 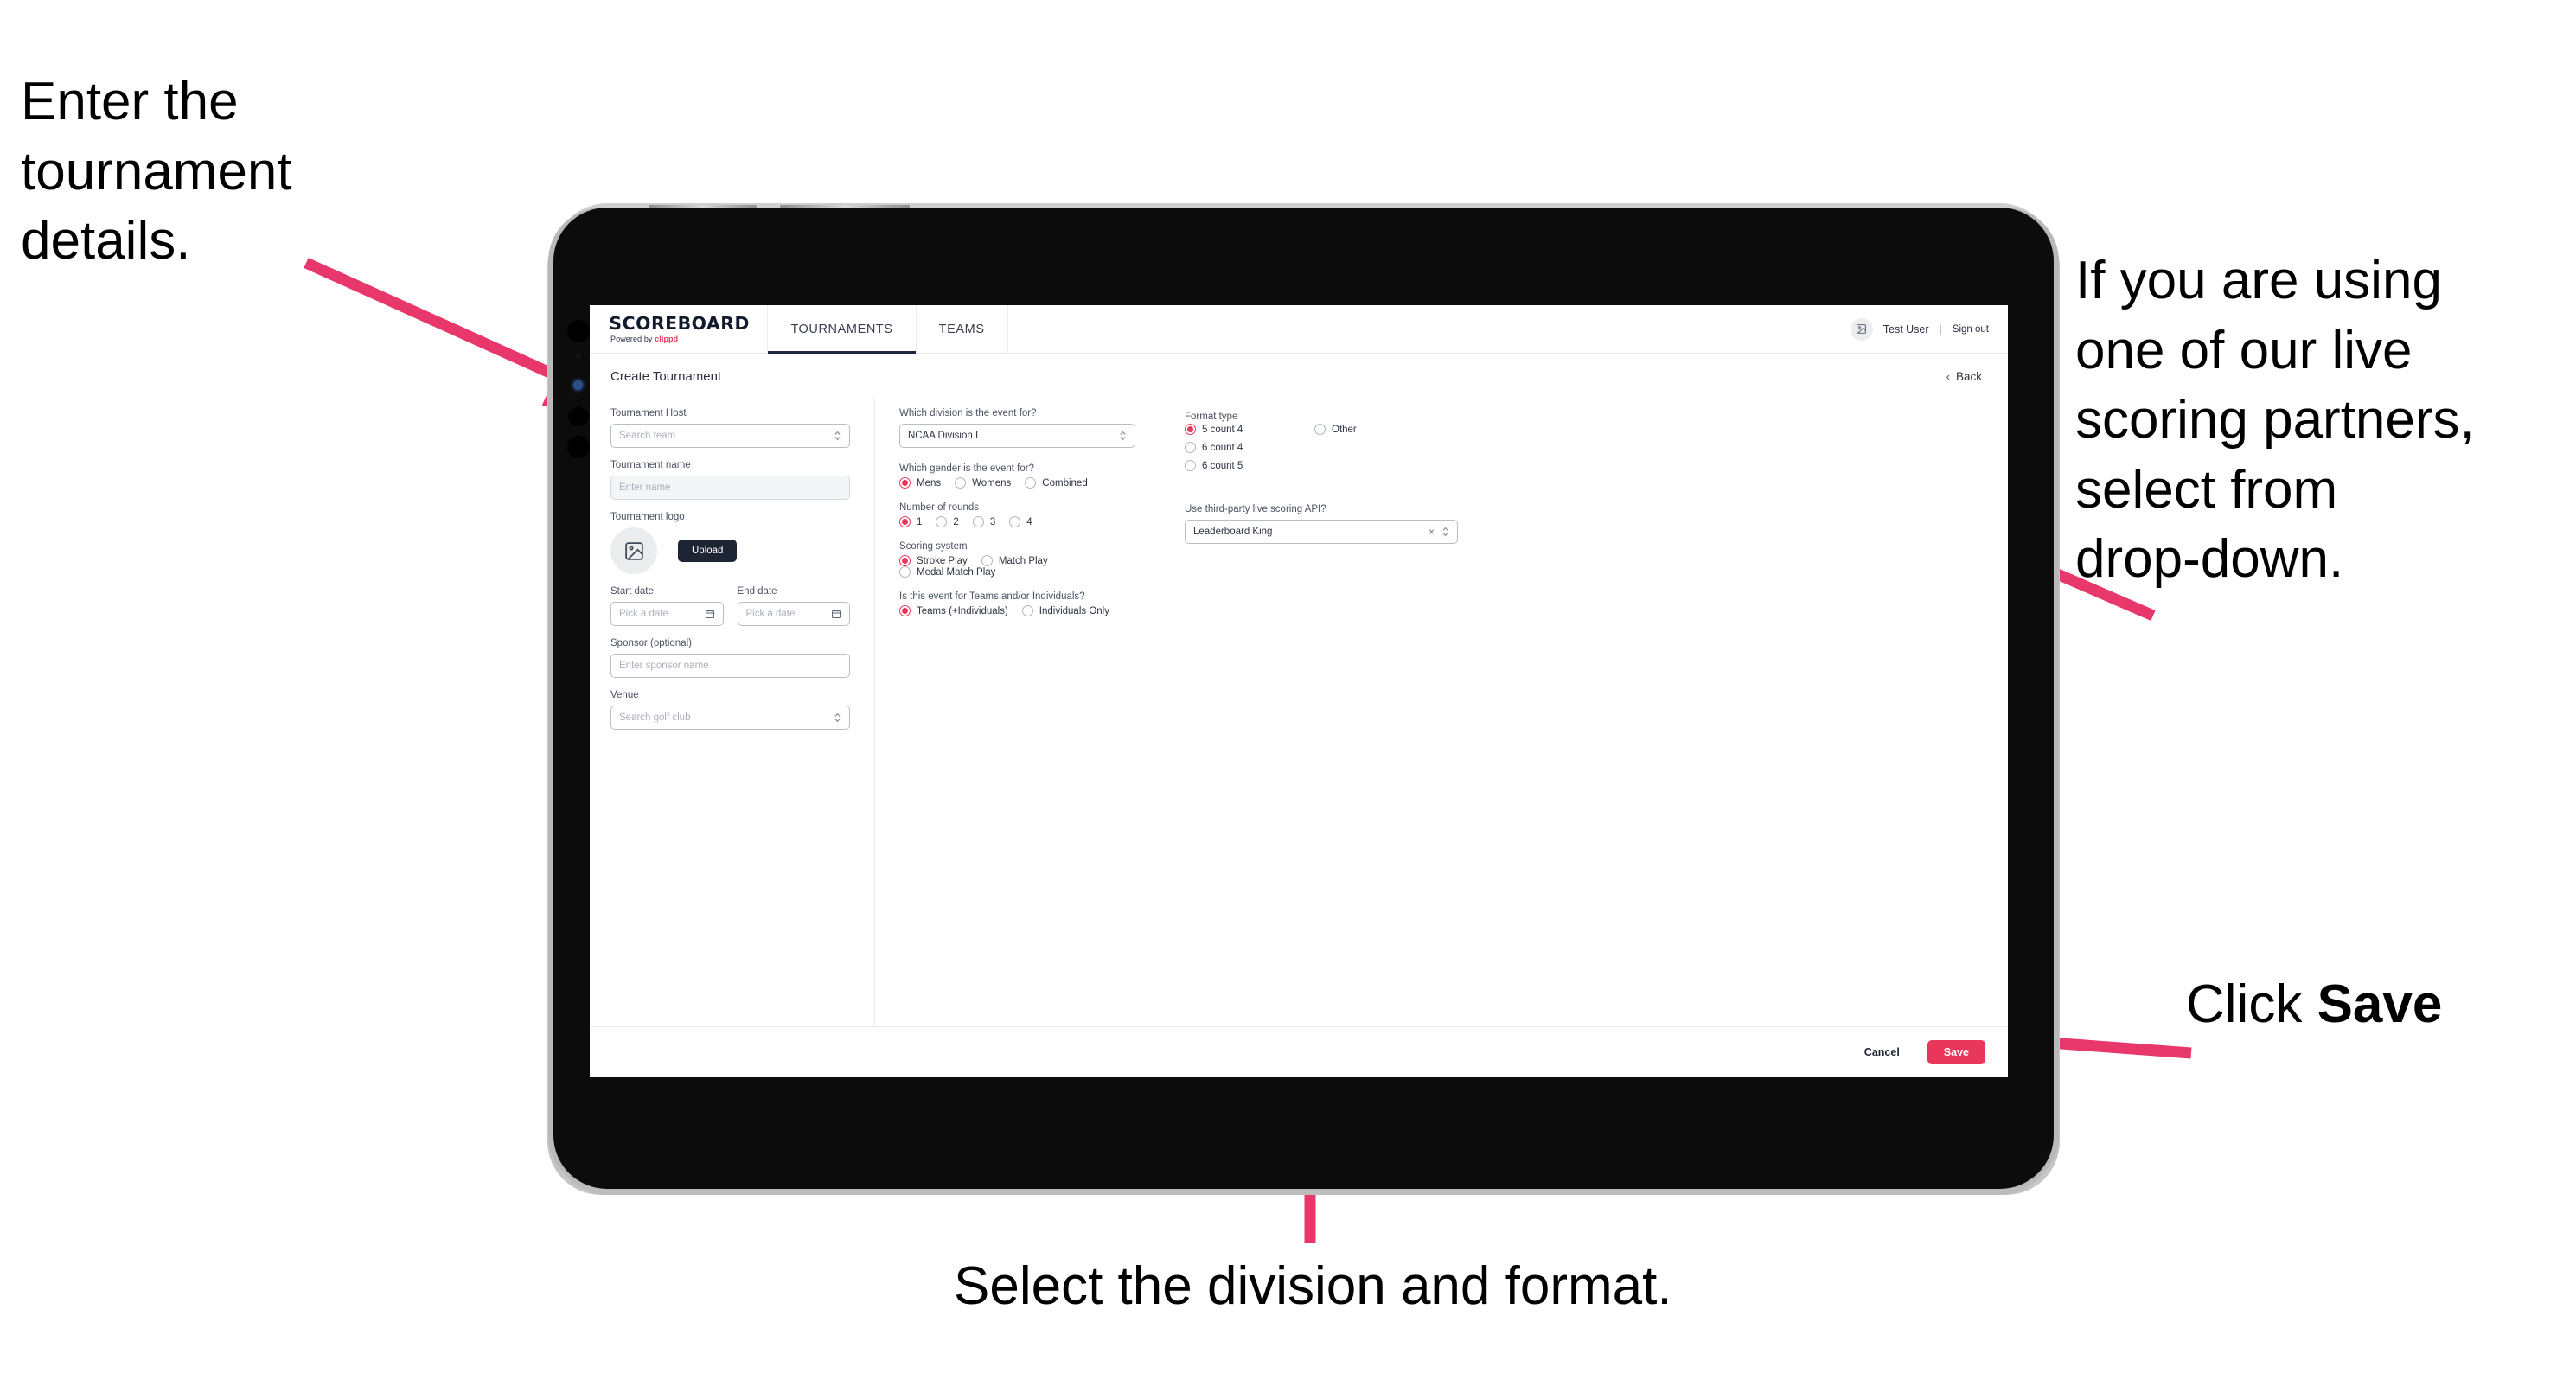 What do you see at coordinates (1313, 1286) in the screenshot?
I see `annotation-bottom-text: Select the division and format.` at bounding box center [1313, 1286].